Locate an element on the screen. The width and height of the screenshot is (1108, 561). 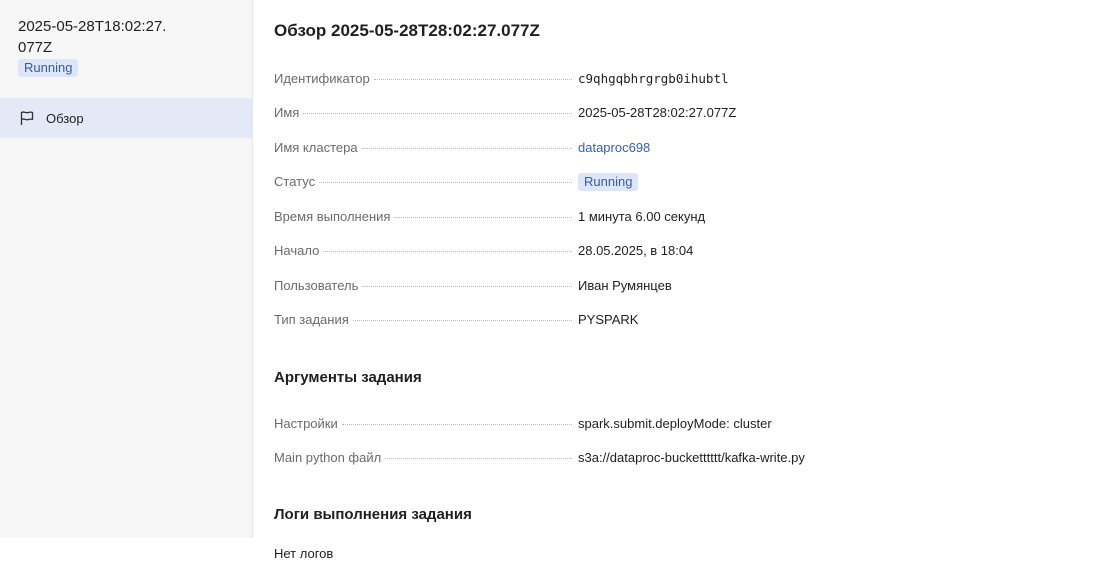
sidebar-item-overview: Обзор is located at coordinates (126, 118).